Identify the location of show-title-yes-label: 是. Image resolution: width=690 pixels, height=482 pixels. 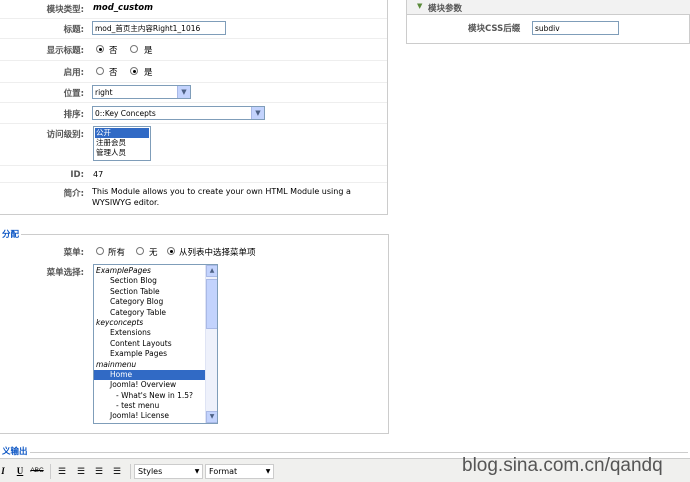
(148, 51).